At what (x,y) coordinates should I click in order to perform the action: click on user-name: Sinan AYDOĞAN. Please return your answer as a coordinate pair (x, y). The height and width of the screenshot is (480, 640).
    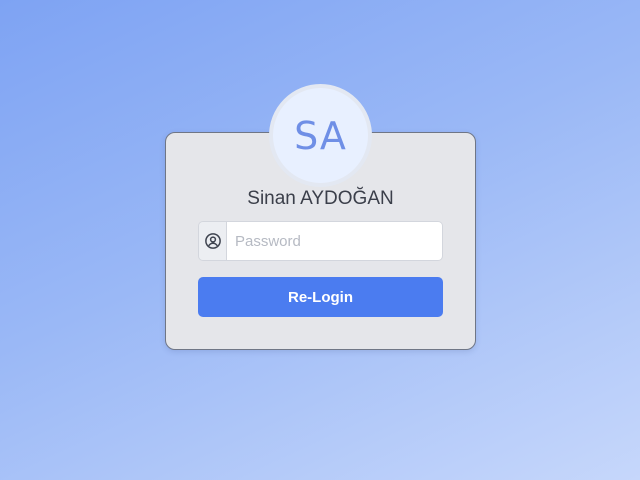
    Looking at the image, I should click on (320, 198).